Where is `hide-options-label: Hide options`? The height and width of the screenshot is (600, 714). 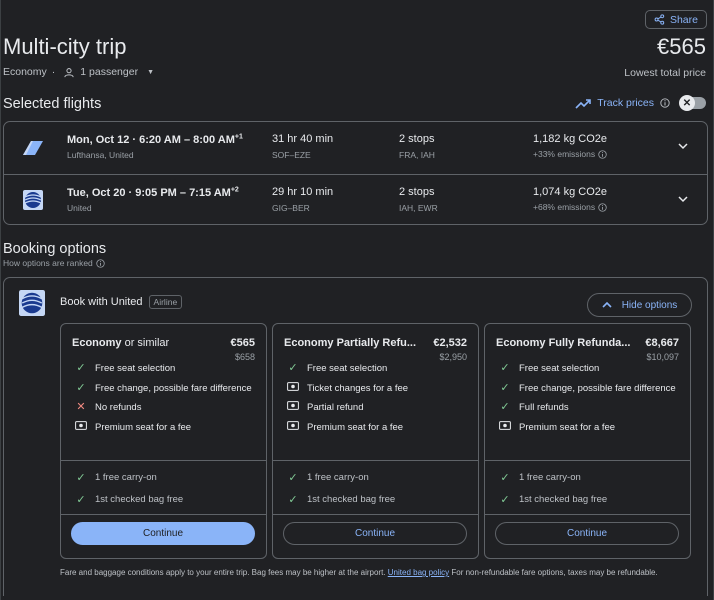 hide-options-label: Hide options is located at coordinates (649, 305).